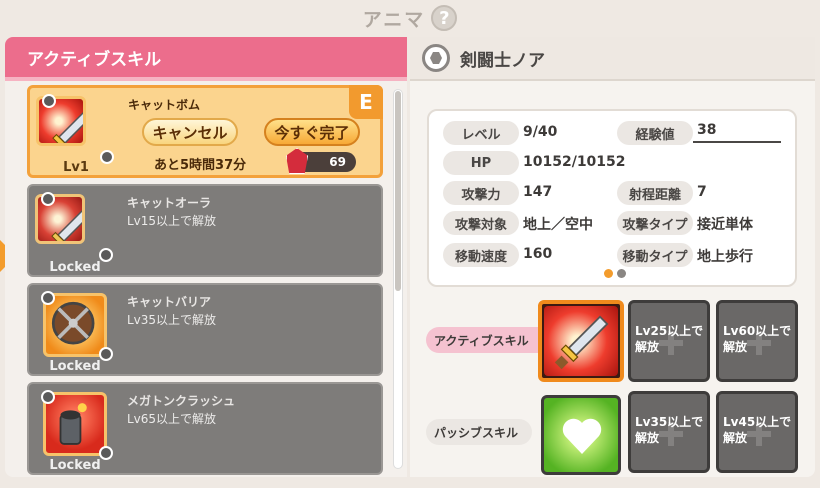 This screenshot has height=488, width=820. What do you see at coordinates (655, 193) in the screenshot?
I see `stat-label-range: 射程距離` at bounding box center [655, 193].